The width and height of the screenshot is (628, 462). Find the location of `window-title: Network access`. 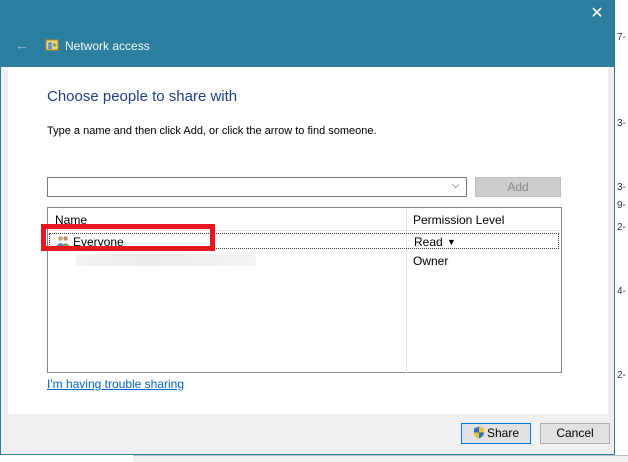

window-title: Network access is located at coordinates (107, 46).